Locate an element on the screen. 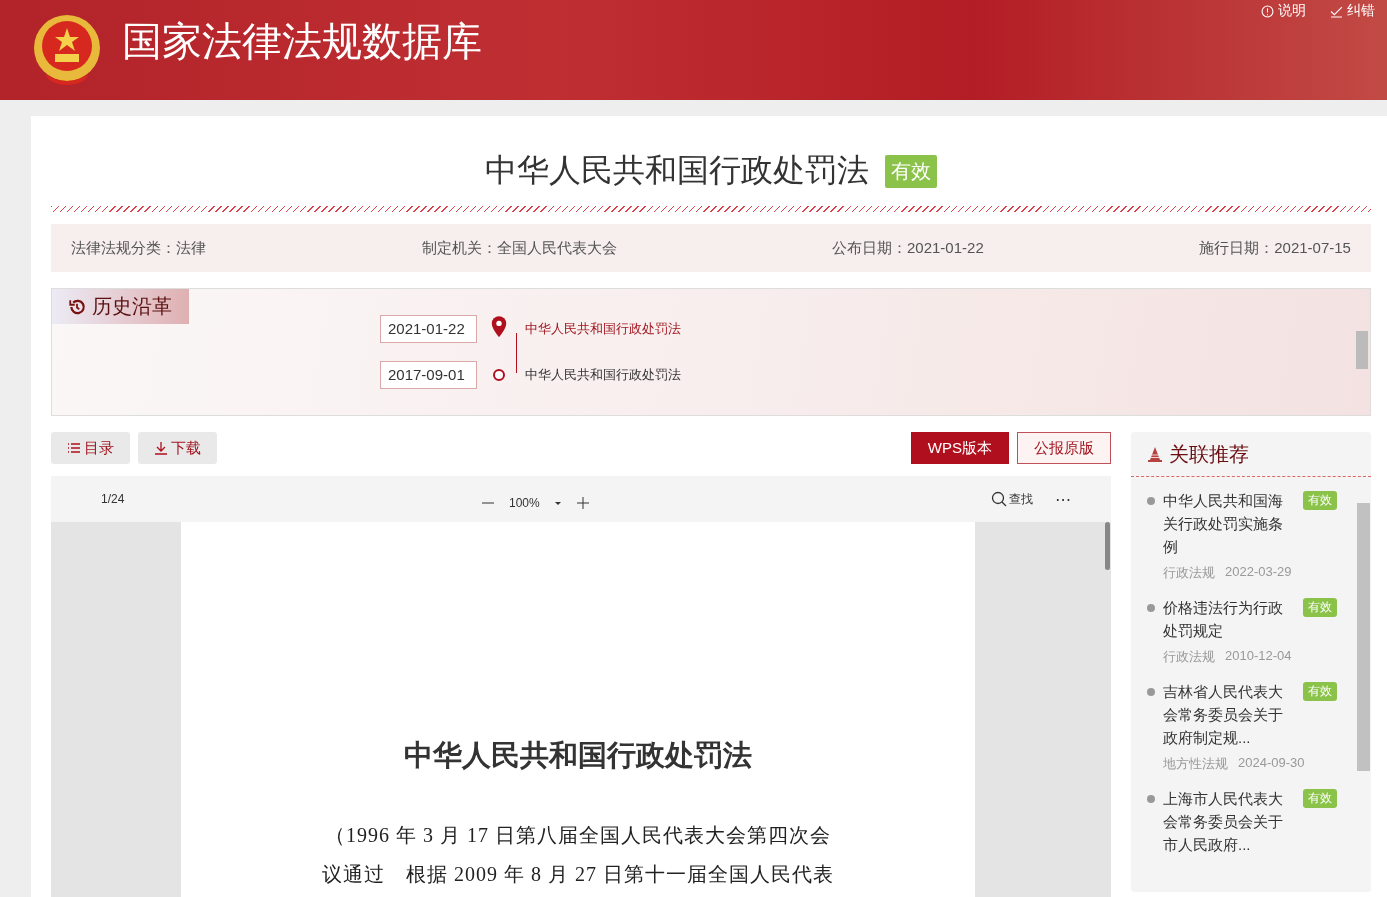  emblem-icon is located at coordinates (67, 50).